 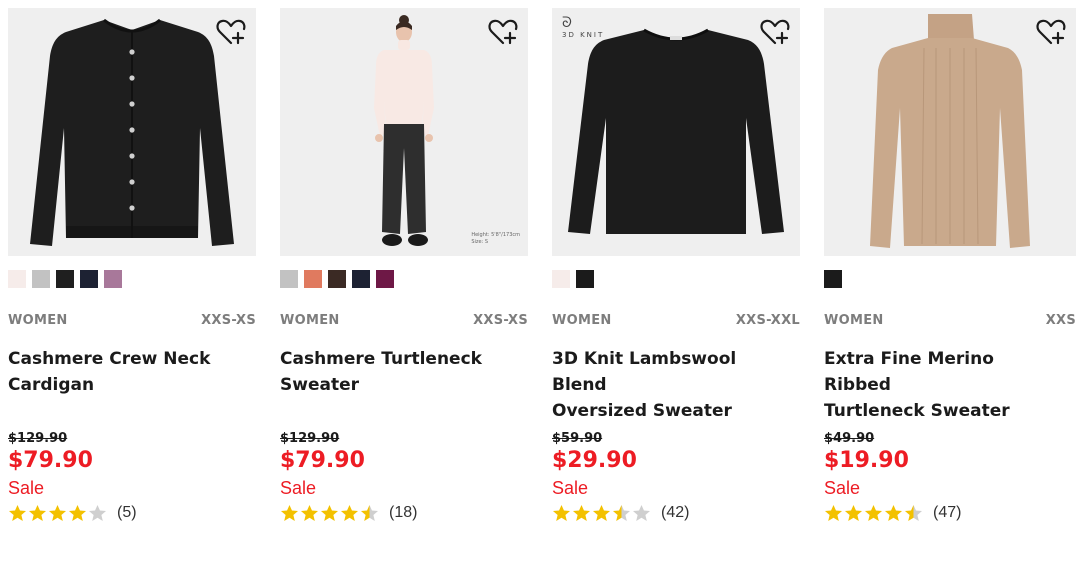 I want to click on product-image: Height: 5'8"/173cm Size: S, so click(x=404, y=132).